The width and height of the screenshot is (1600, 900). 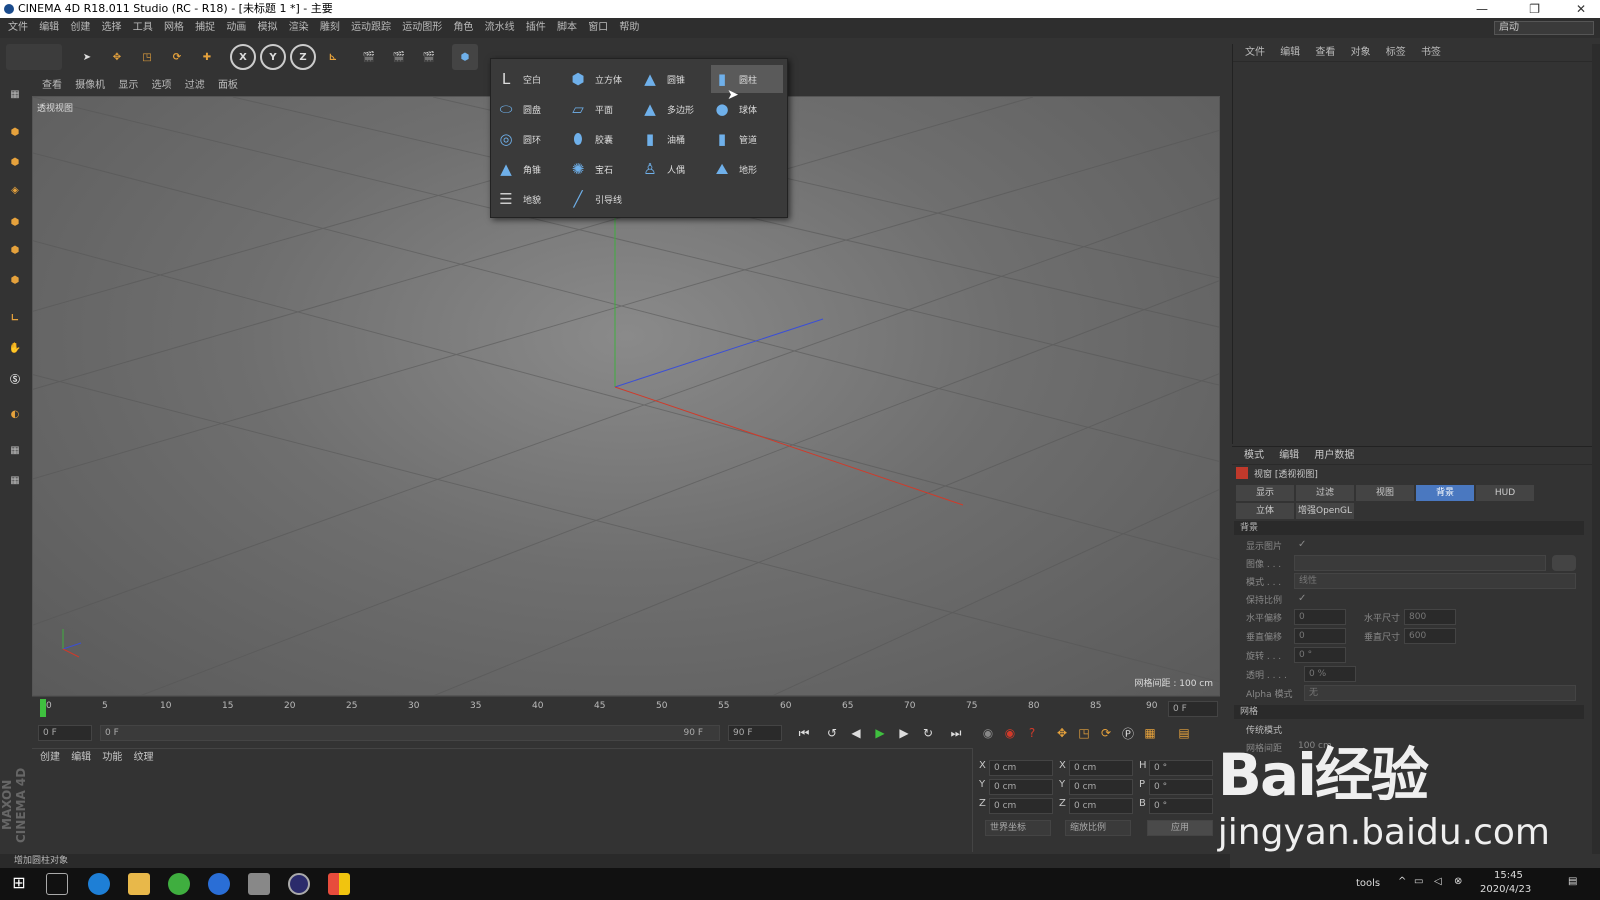 What do you see at coordinates (1325, 52) in the screenshot?
I see `object-menu-view: 查看` at bounding box center [1325, 52].